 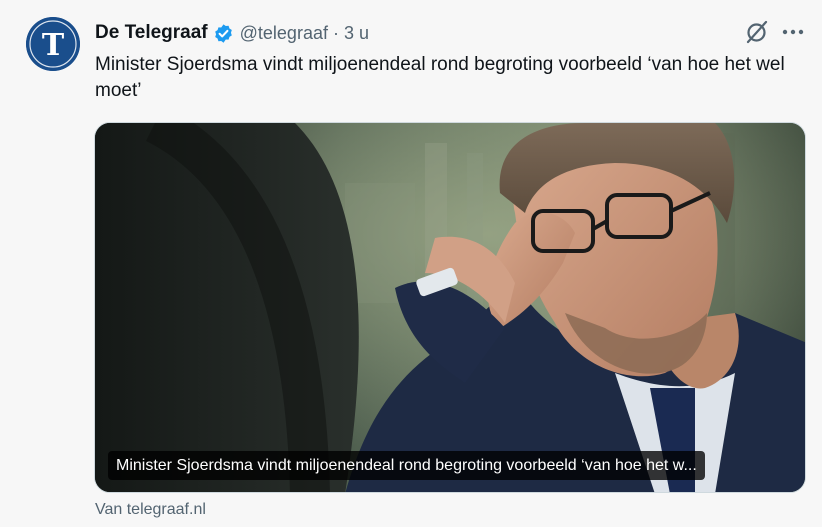 I want to click on tweet-header: De Telegraaf @telegraaf · 3 u, so click(x=232, y=33).